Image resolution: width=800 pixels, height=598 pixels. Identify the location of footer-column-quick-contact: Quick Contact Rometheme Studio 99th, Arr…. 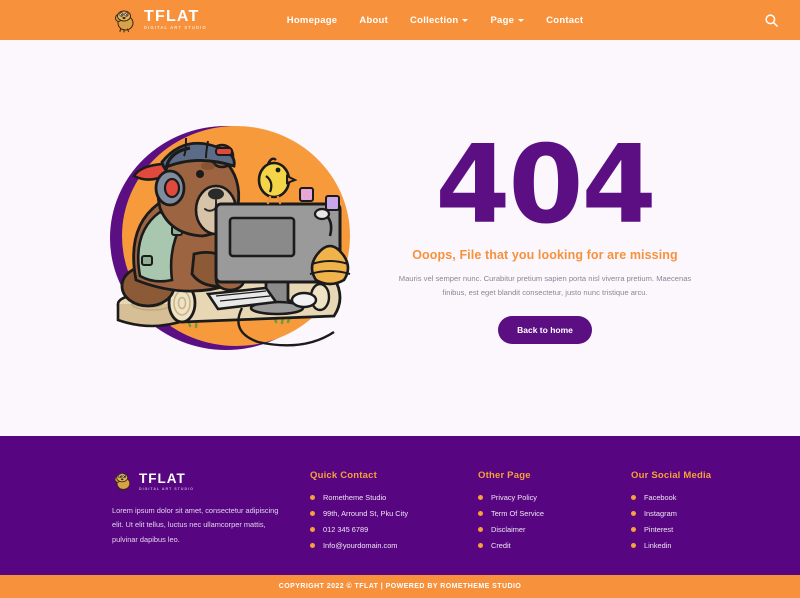
(380, 522).